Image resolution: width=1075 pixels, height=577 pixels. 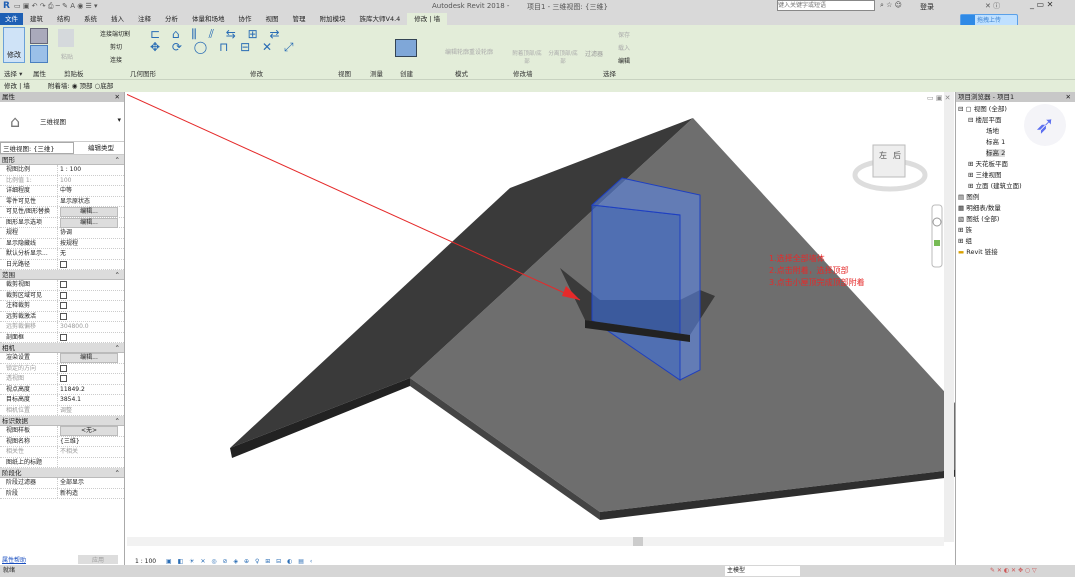 What do you see at coordinates (36, 19) in the screenshot?
I see `tab: 建筑` at bounding box center [36, 19].